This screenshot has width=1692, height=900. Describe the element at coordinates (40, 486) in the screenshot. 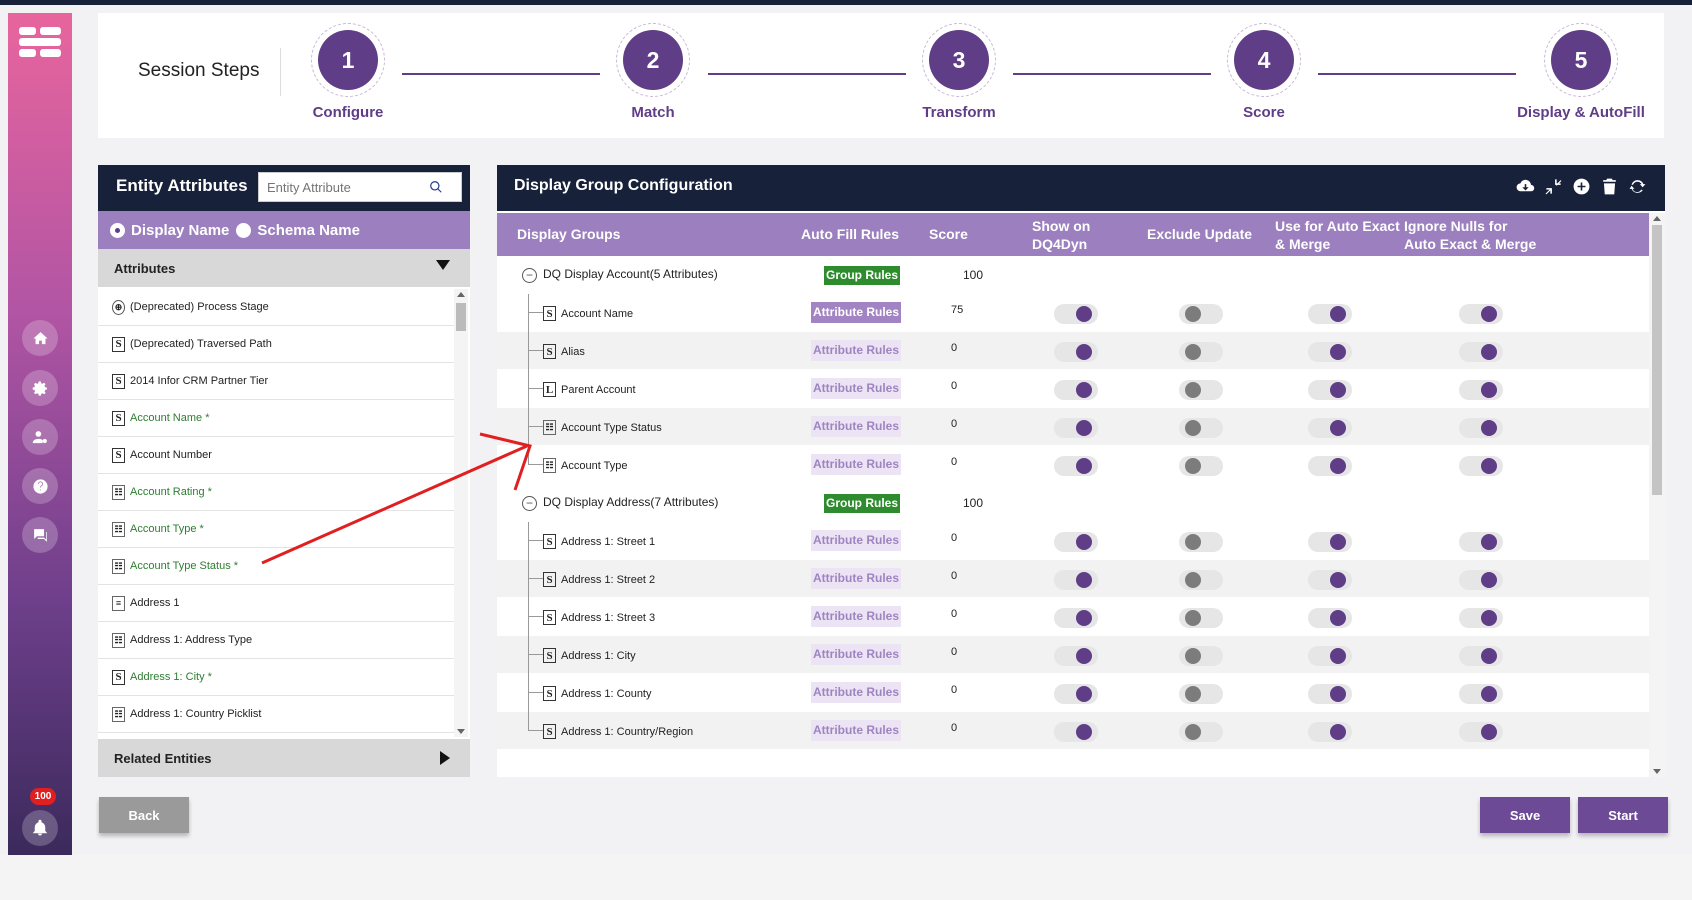

I see `help-icon` at that location.